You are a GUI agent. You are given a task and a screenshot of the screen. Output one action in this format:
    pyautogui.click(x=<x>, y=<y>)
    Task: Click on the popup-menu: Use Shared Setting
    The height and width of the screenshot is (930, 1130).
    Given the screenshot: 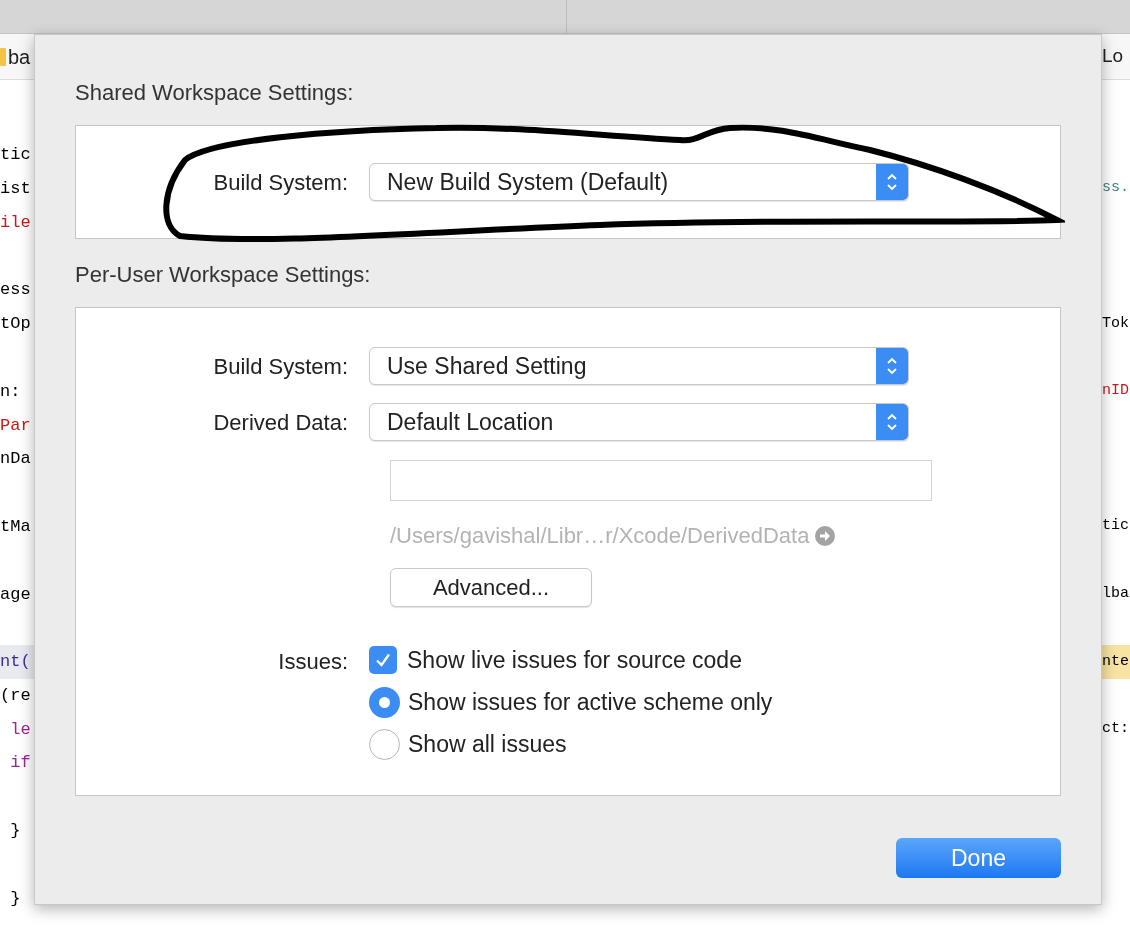 What is the action you would take?
    pyautogui.click(x=639, y=366)
    